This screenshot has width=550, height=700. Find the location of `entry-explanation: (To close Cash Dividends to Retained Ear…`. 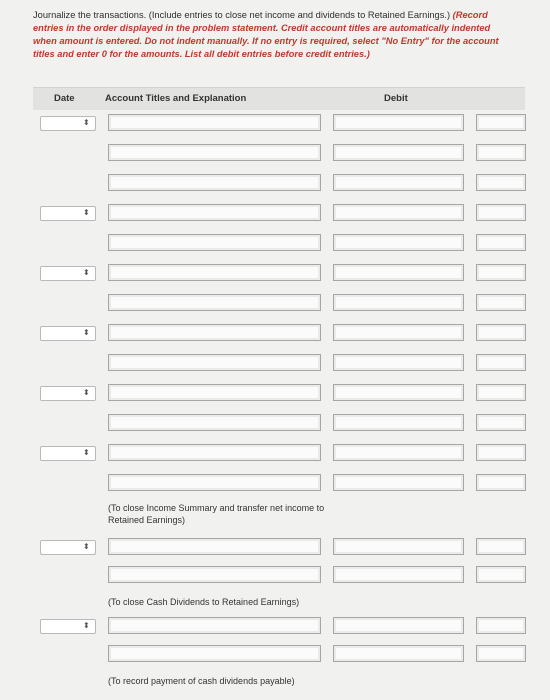

entry-explanation: (To close Cash Dividends to Retained Ear… is located at coordinates (204, 602).